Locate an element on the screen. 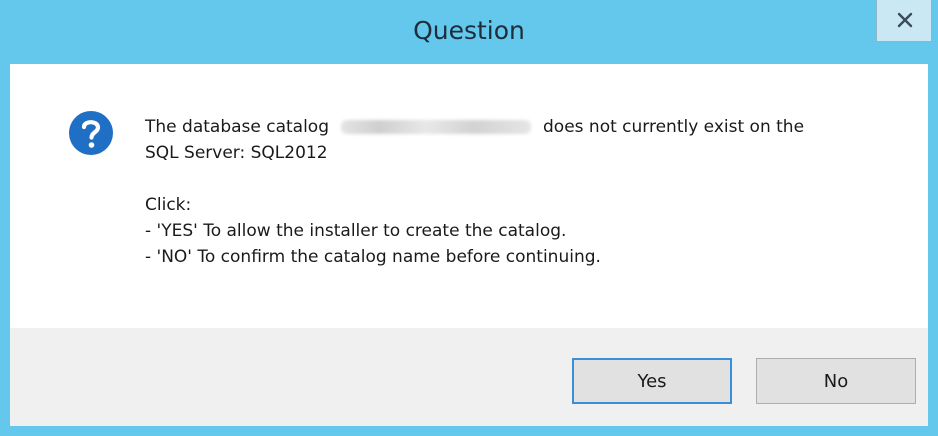  close-icon is located at coordinates (905, 20).